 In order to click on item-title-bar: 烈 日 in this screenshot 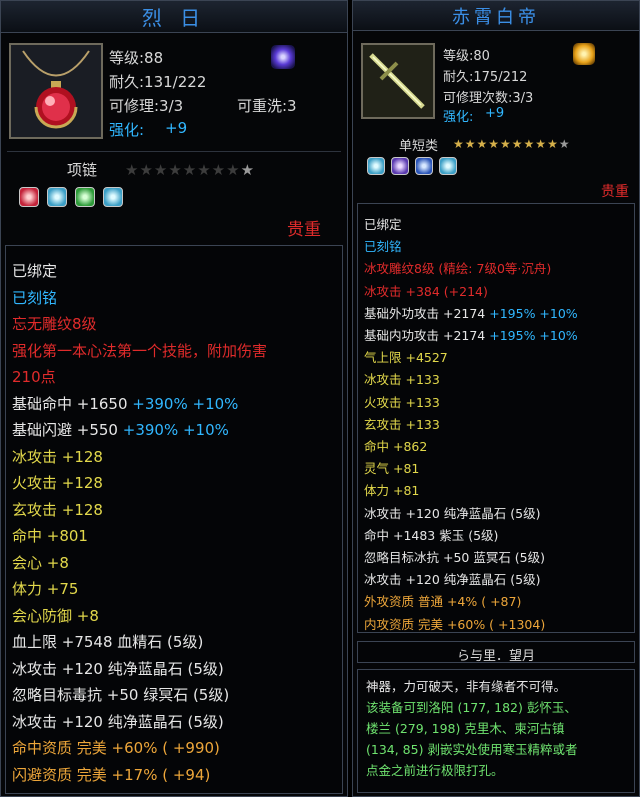, I will do `click(174, 17)`.